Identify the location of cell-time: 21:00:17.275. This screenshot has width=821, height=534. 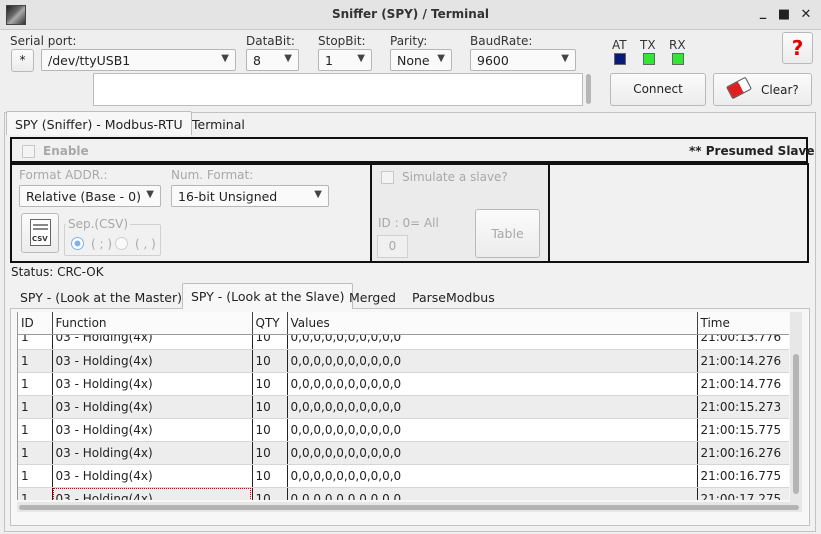
(743, 493).